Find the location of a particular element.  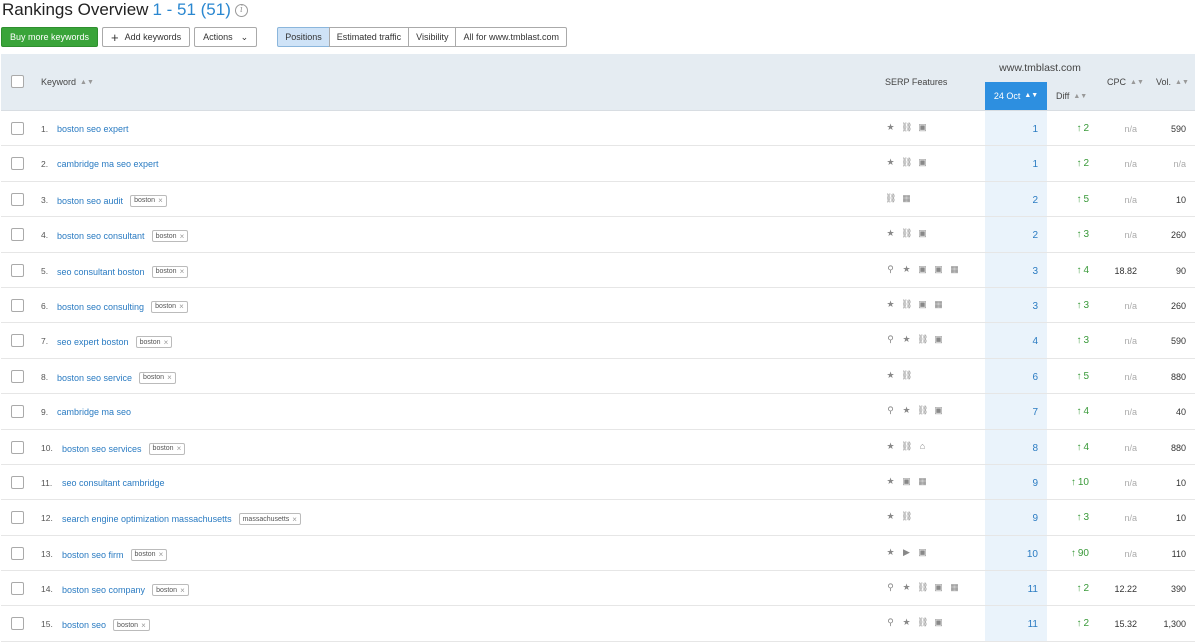

keyword-link: seo consultant boston is located at coordinates (101, 272).